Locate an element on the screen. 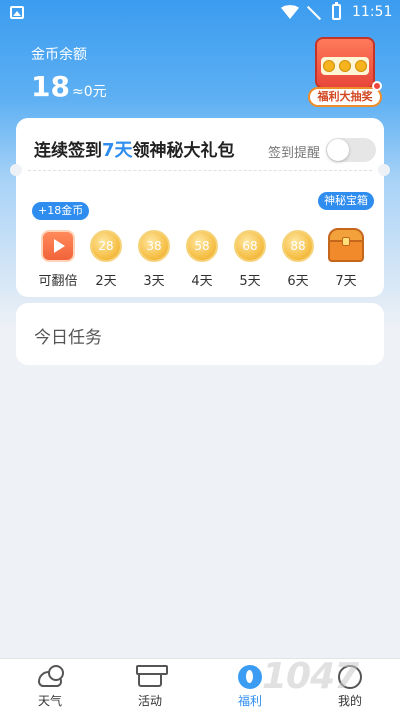  signal-icon is located at coordinates (314, 13).